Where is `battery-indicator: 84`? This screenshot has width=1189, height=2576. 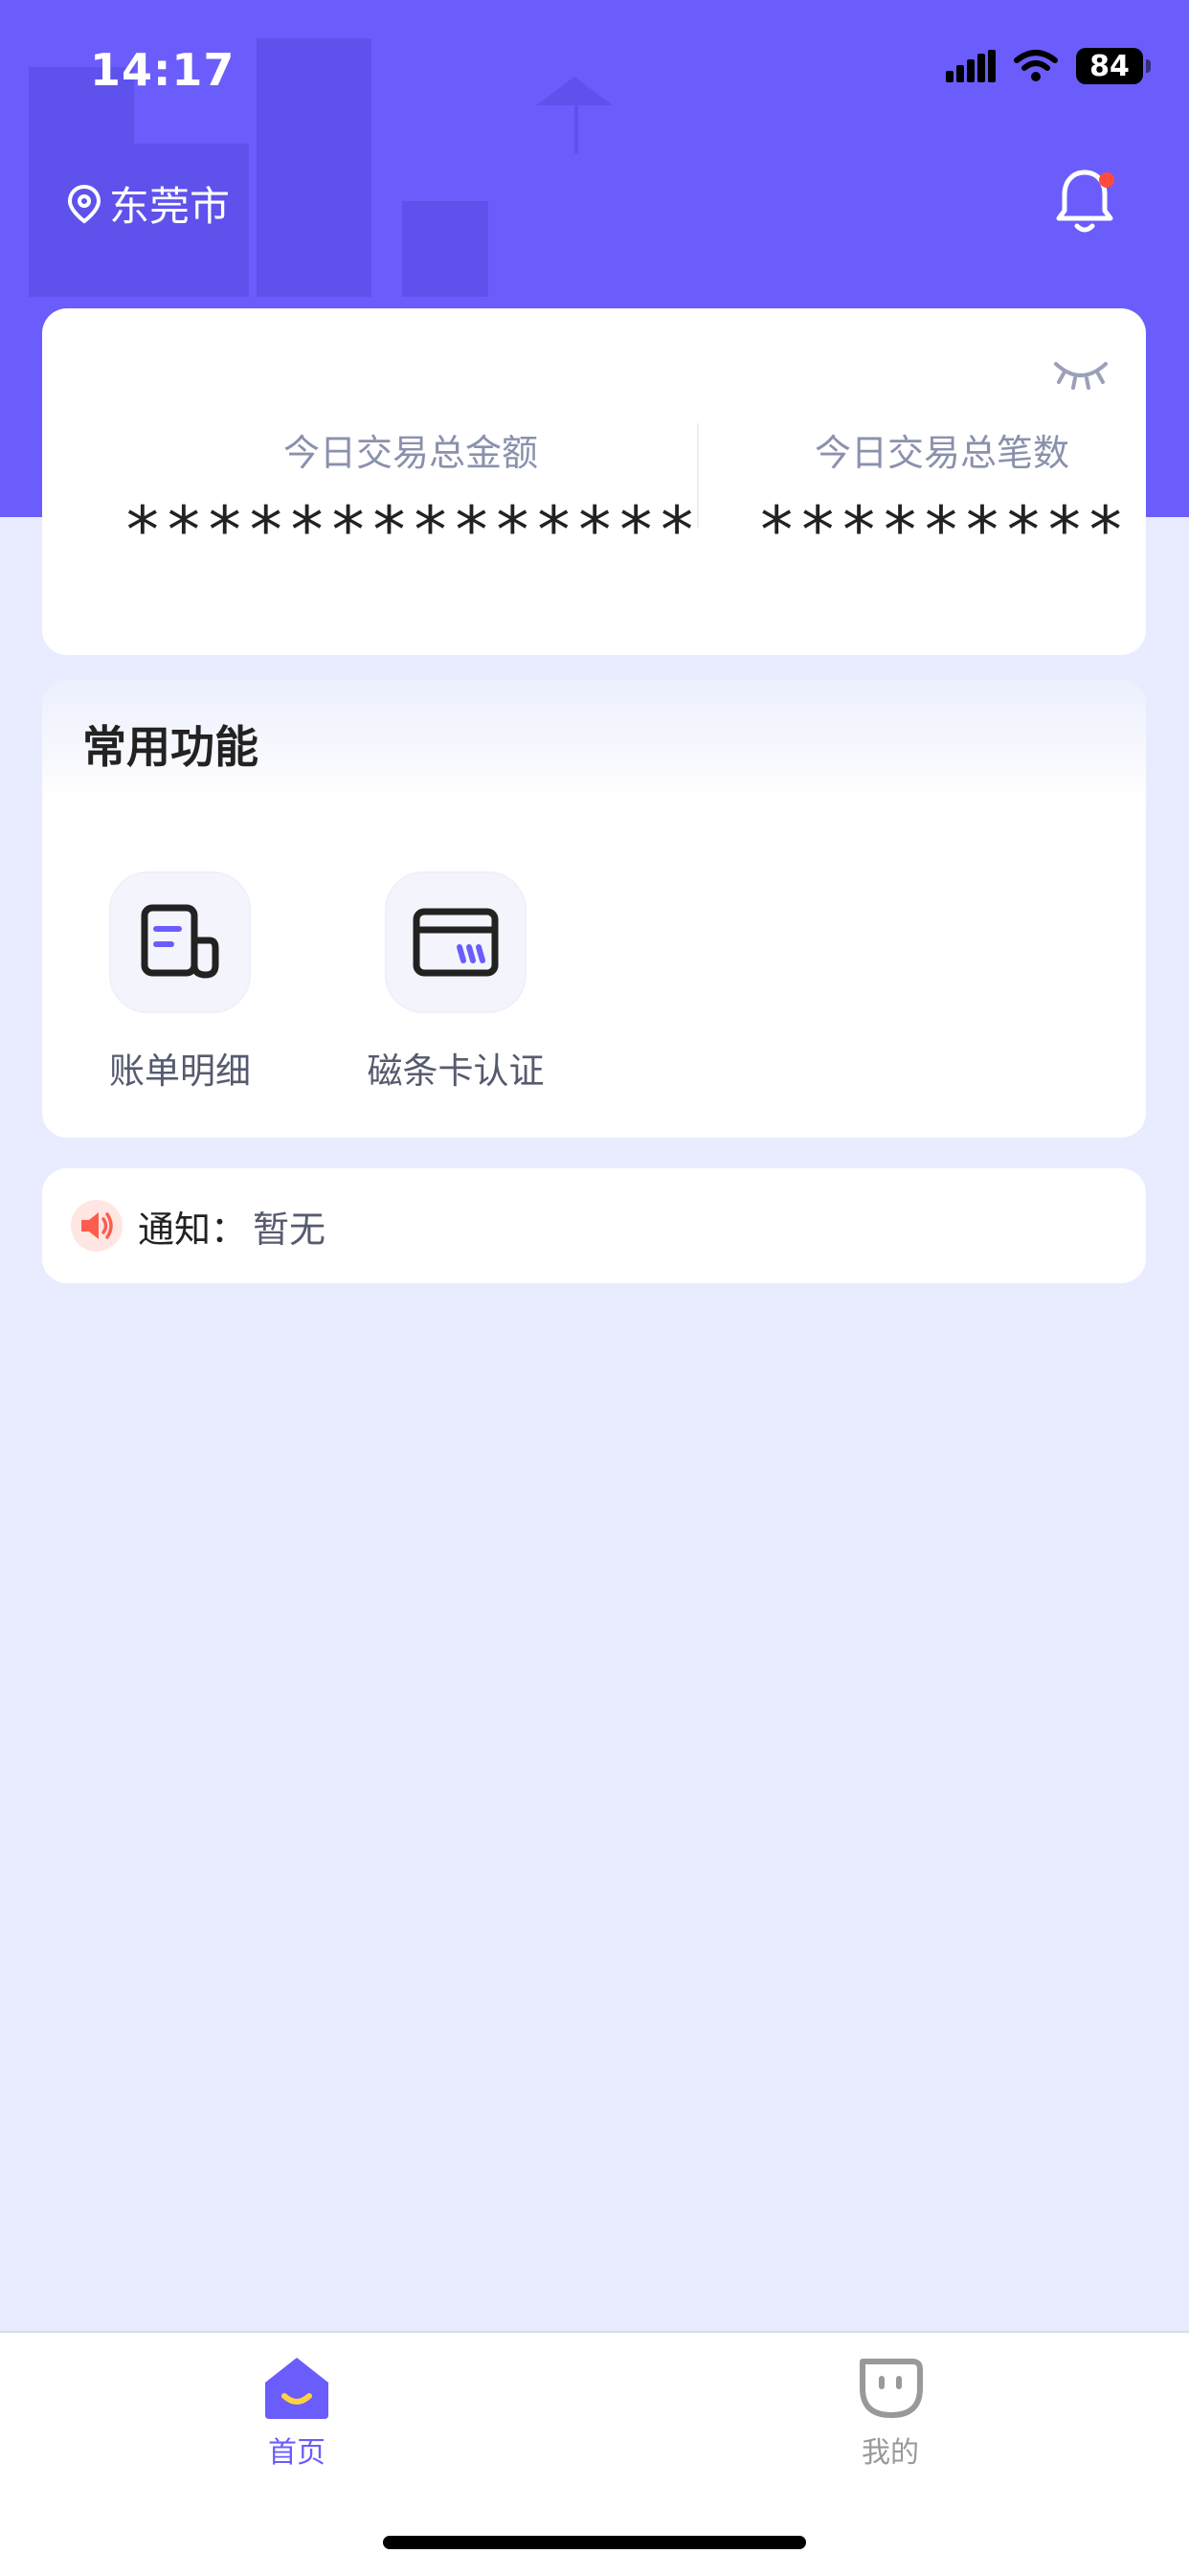
battery-indicator: 84 is located at coordinates (1113, 66).